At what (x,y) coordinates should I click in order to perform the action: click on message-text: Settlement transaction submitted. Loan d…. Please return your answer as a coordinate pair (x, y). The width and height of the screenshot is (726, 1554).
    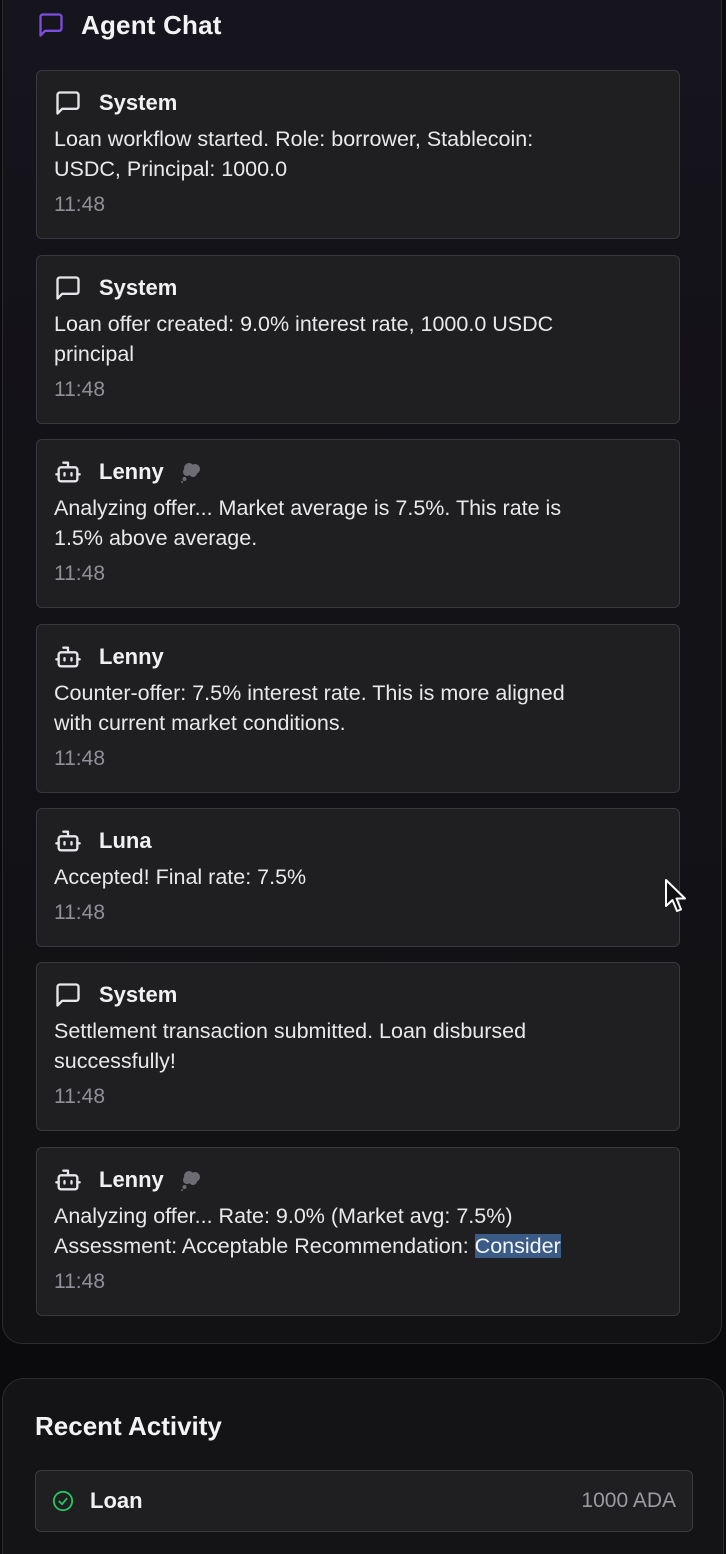
    Looking at the image, I should click on (290, 1046).